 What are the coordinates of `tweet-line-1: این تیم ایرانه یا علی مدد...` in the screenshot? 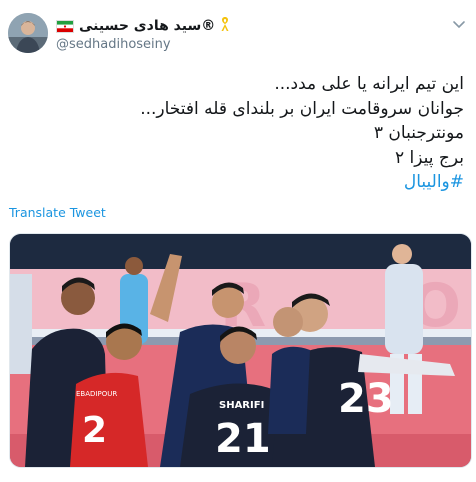 It's located at (369, 84).